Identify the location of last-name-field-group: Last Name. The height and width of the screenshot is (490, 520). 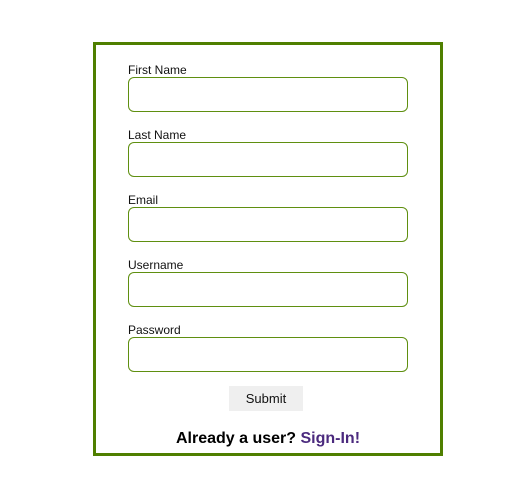
(268, 152).